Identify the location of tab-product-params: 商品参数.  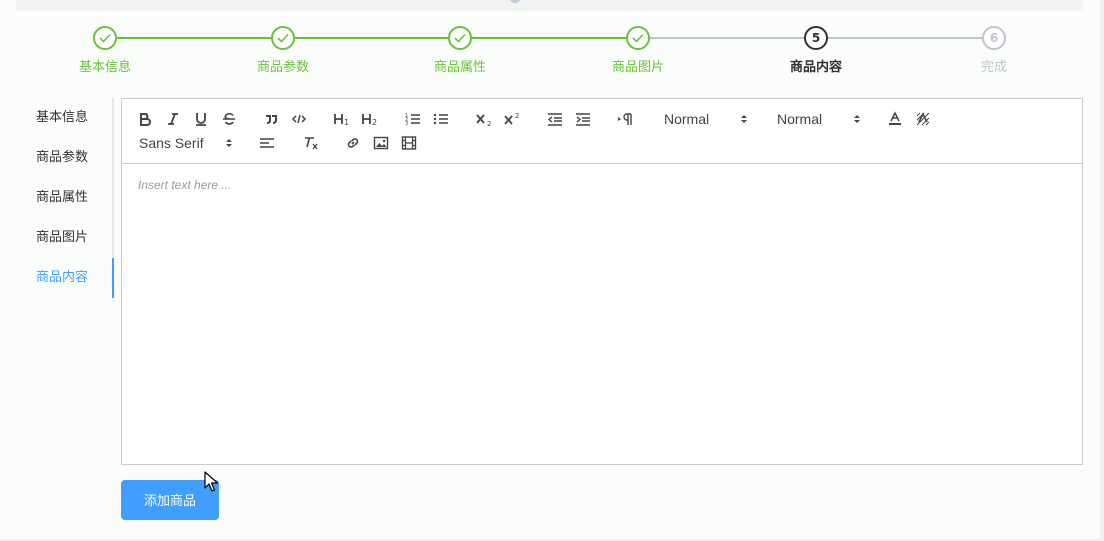
(66, 158).